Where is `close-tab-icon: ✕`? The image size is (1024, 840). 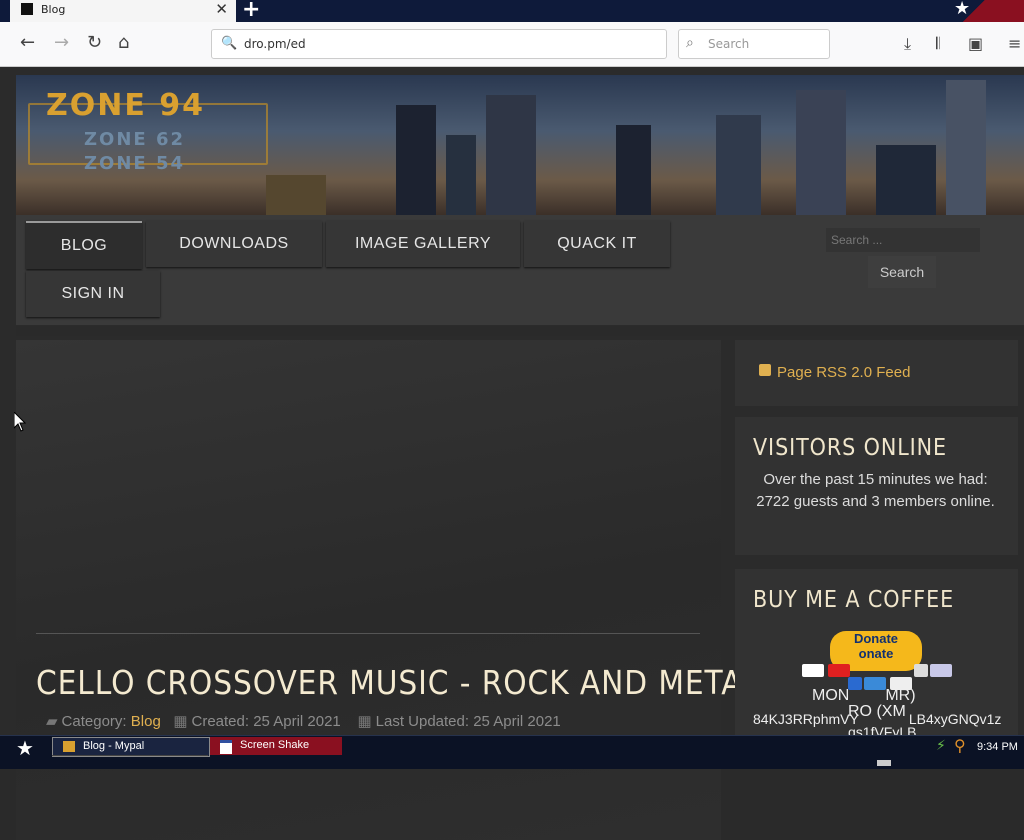
close-tab-icon: ✕ is located at coordinates (221, 9).